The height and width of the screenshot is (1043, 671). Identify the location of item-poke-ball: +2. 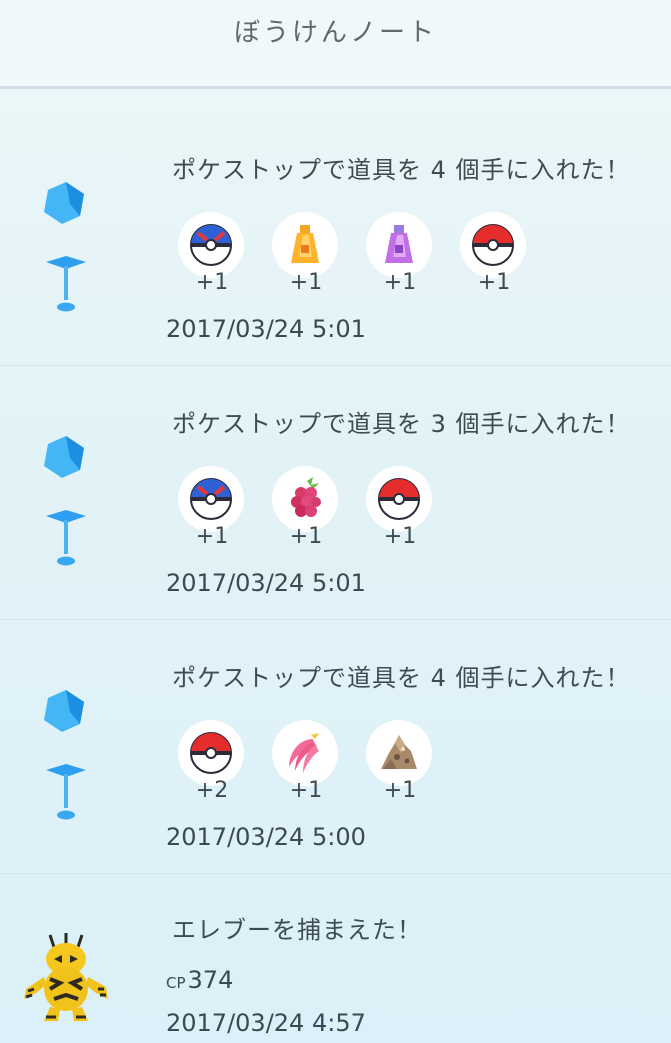
(212, 765).